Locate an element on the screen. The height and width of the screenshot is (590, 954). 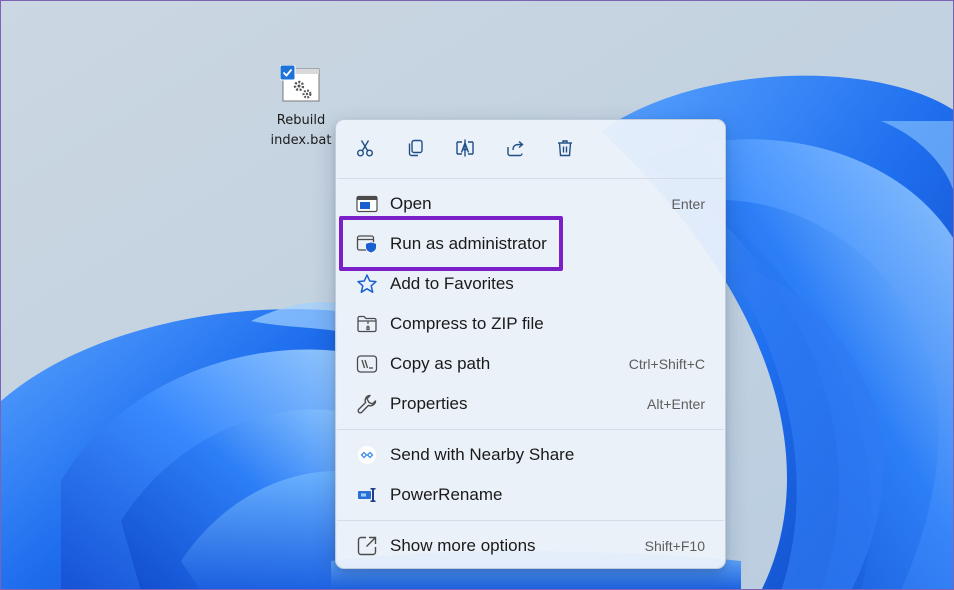
menu-item-shortcut: Shift+F10 is located at coordinates (674, 546).